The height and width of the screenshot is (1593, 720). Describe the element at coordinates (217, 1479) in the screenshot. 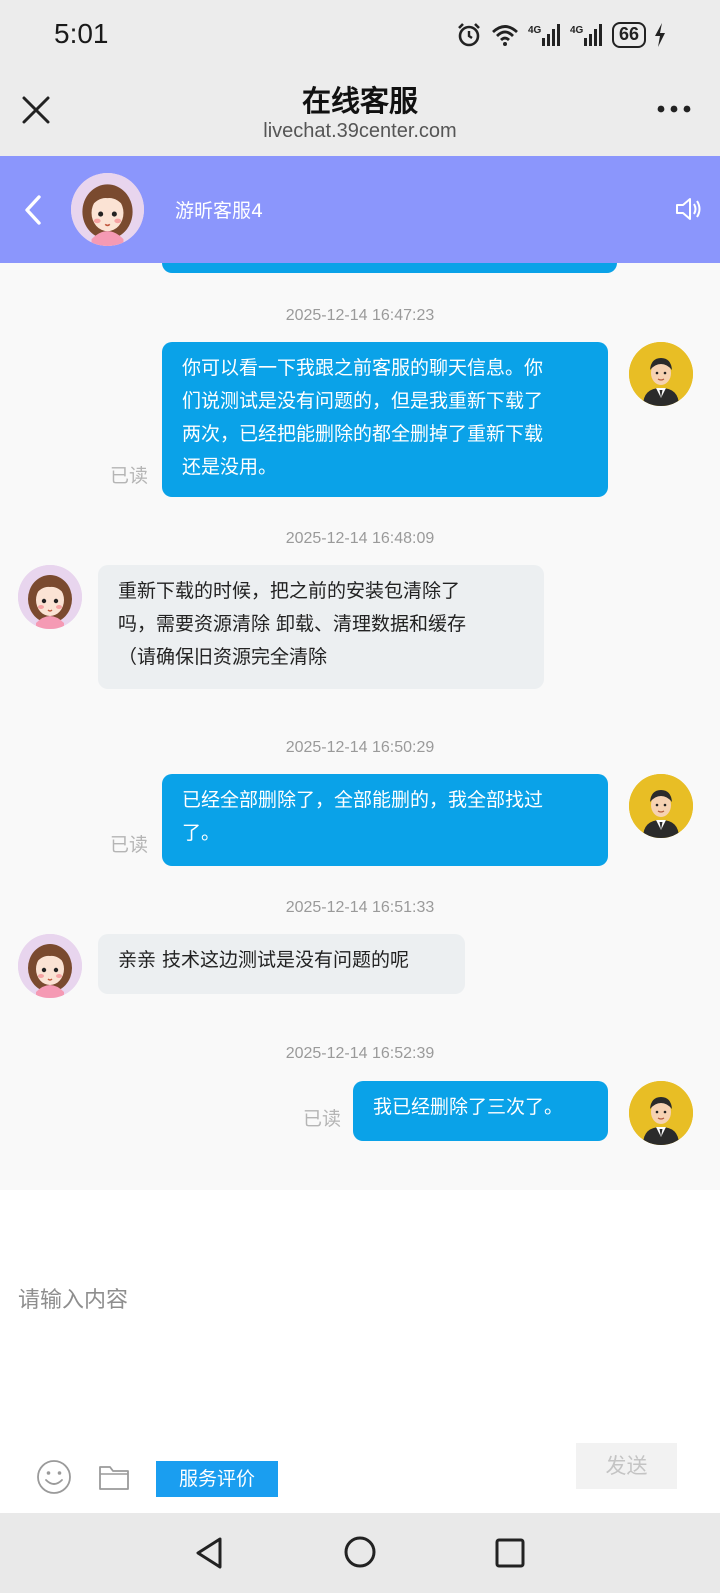

I see `rate-service-button: 服务评价` at that location.